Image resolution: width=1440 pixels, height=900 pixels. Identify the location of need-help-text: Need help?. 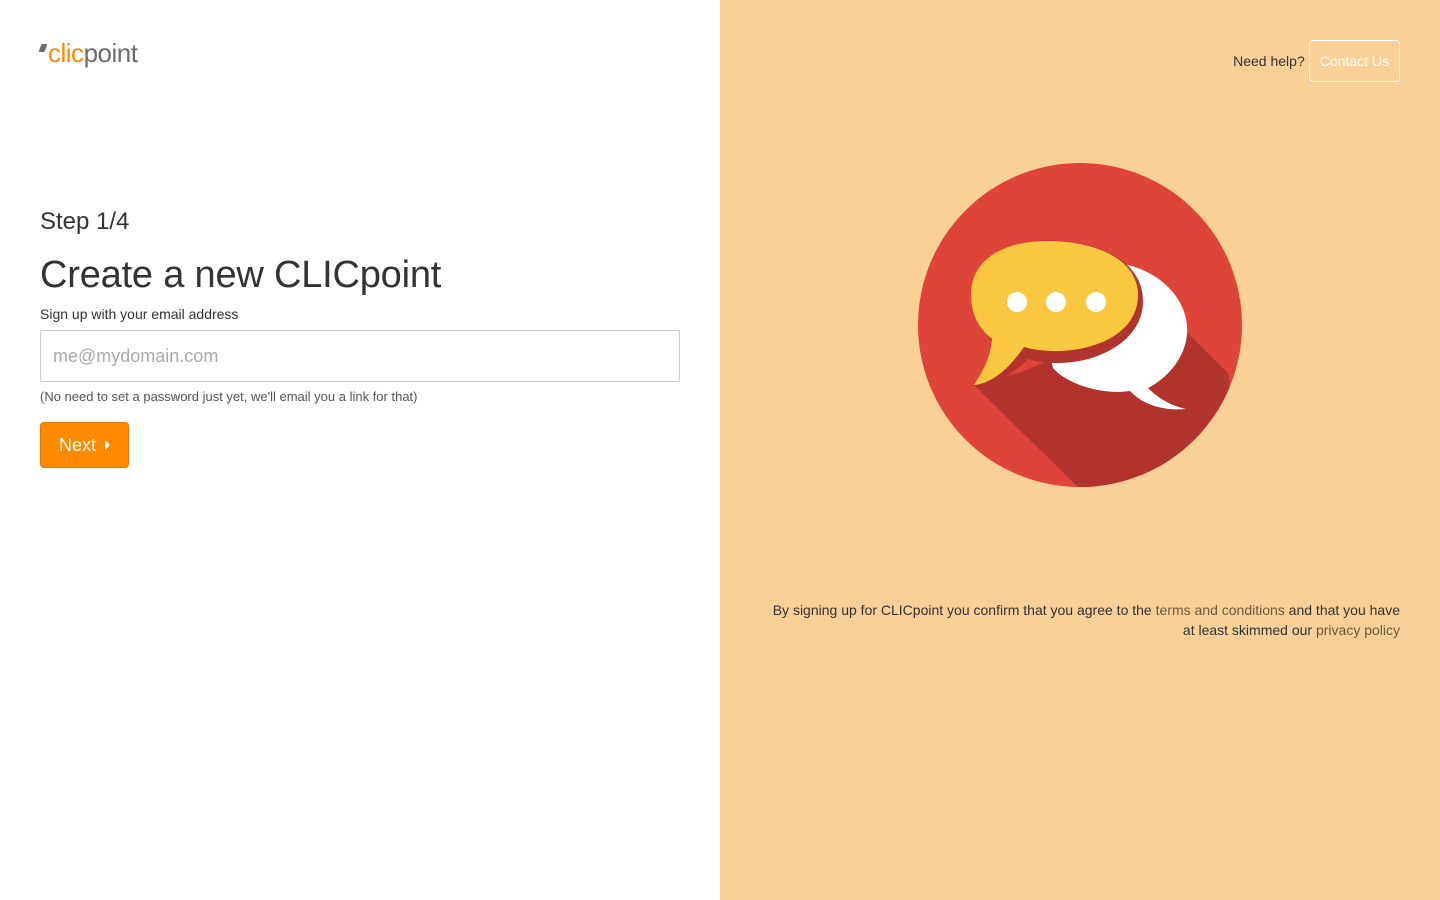
(1269, 61).